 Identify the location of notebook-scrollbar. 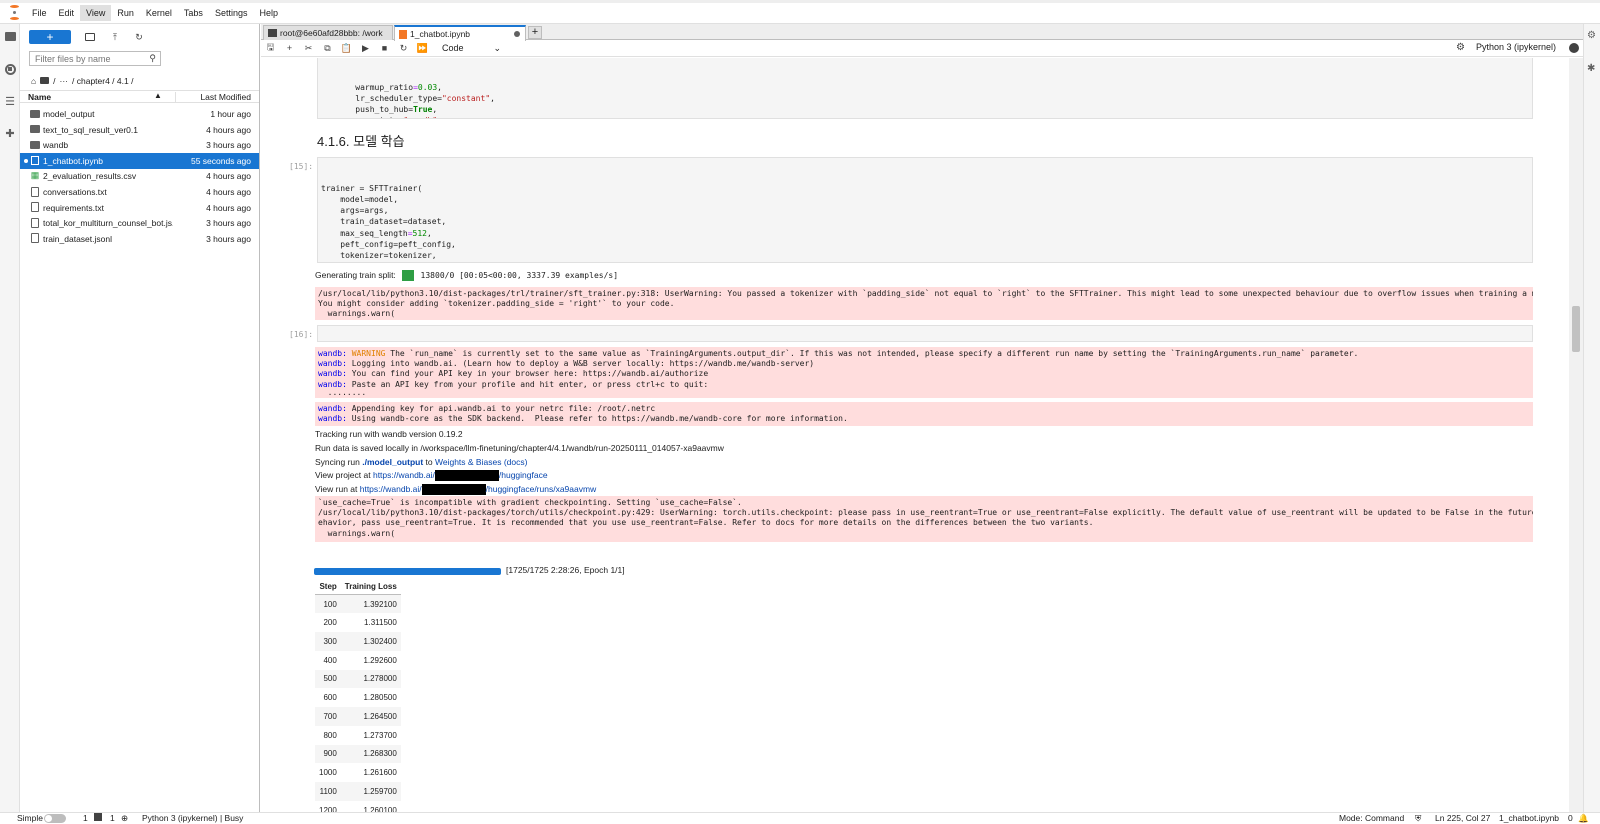
(1576, 435).